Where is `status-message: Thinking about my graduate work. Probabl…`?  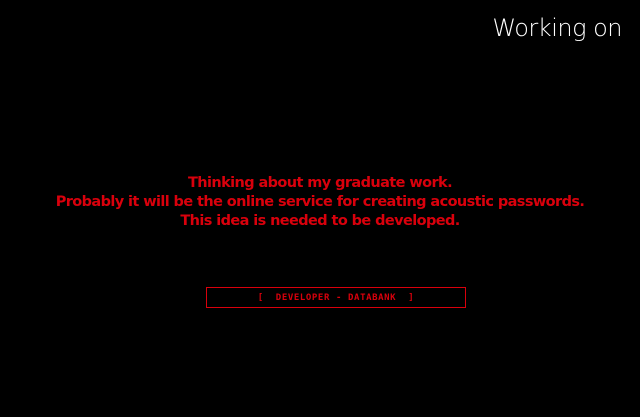
status-message: Thinking about my graduate work. Probabl… is located at coordinates (320, 202).